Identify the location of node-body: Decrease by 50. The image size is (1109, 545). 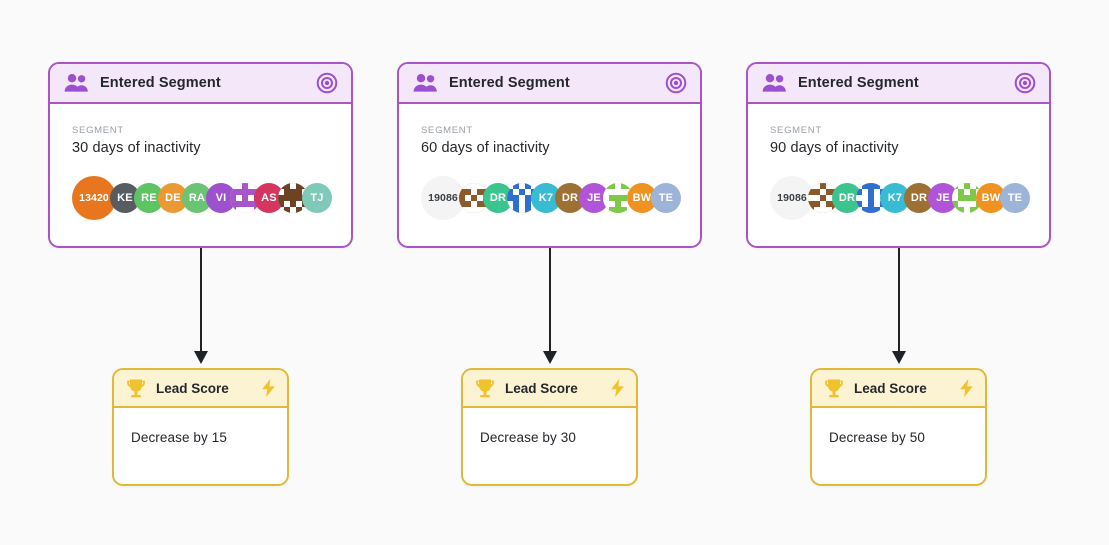
(898, 426).